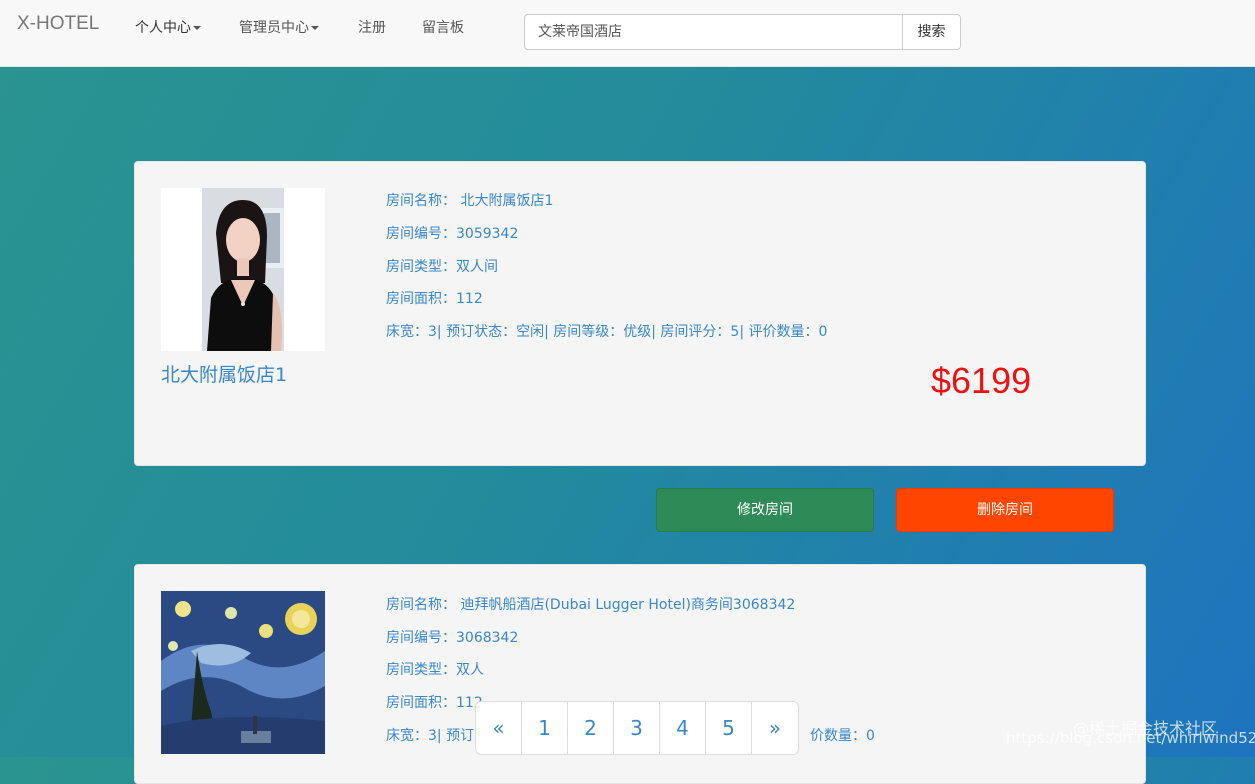 The width and height of the screenshot is (1255, 784). Describe the element at coordinates (842, 736) in the screenshot. I see `room-details-right: 价数量：0` at that location.